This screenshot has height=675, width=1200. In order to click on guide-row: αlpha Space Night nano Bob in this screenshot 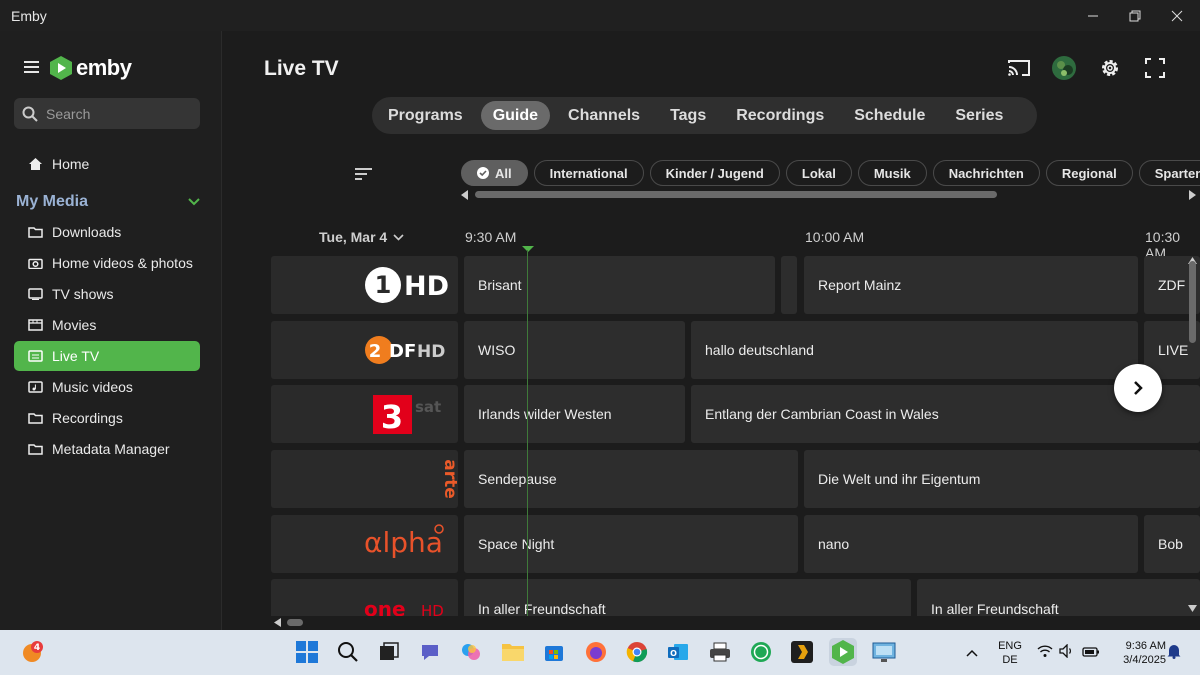, I will do `click(735, 544)`.